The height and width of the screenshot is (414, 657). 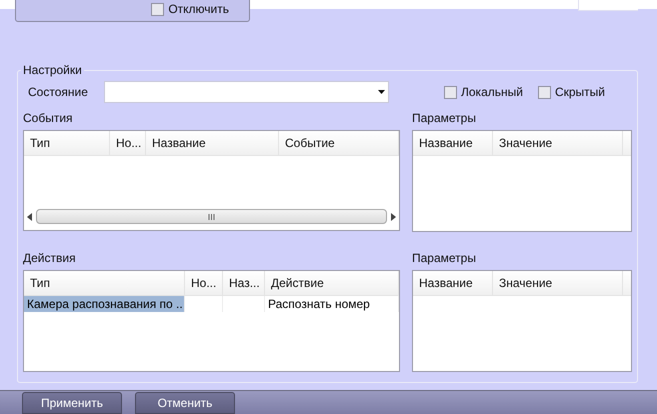 I want to click on state-dropdown, so click(x=246, y=92).